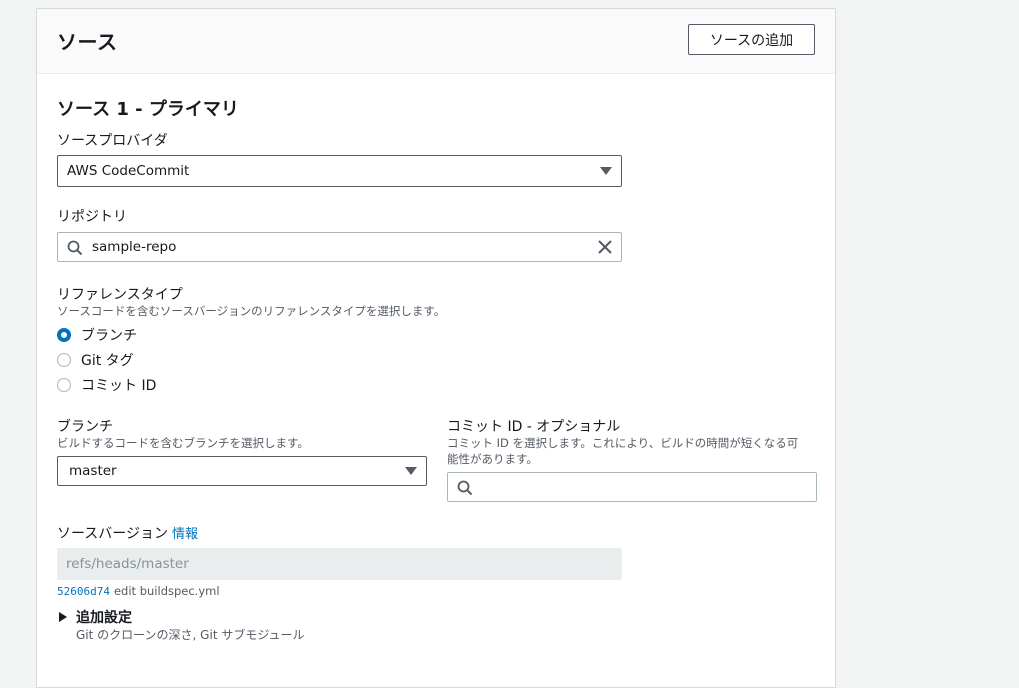 The height and width of the screenshot is (688, 1019). I want to click on source-provider-select: AWS CodeCommit, so click(339, 171).